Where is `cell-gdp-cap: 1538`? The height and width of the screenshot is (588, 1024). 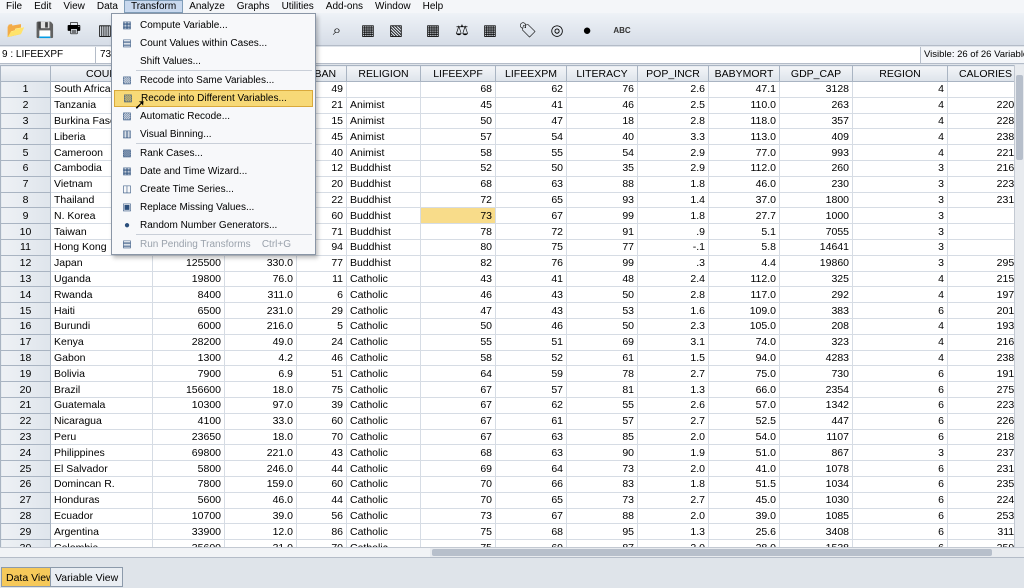 cell-gdp-cap: 1538 is located at coordinates (816, 543).